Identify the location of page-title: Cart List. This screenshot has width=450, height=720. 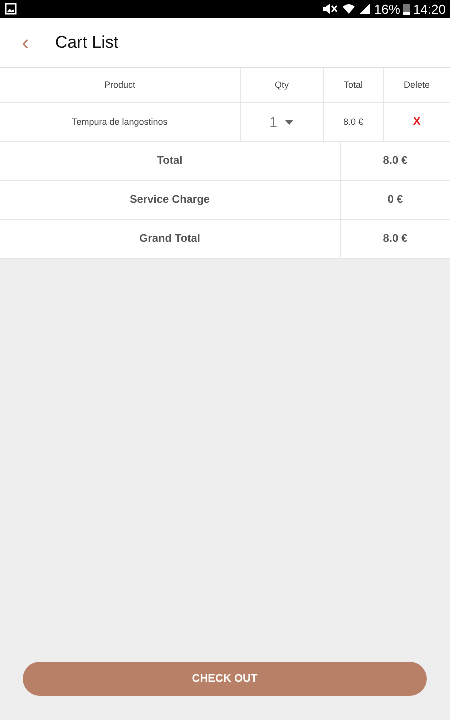
(87, 42).